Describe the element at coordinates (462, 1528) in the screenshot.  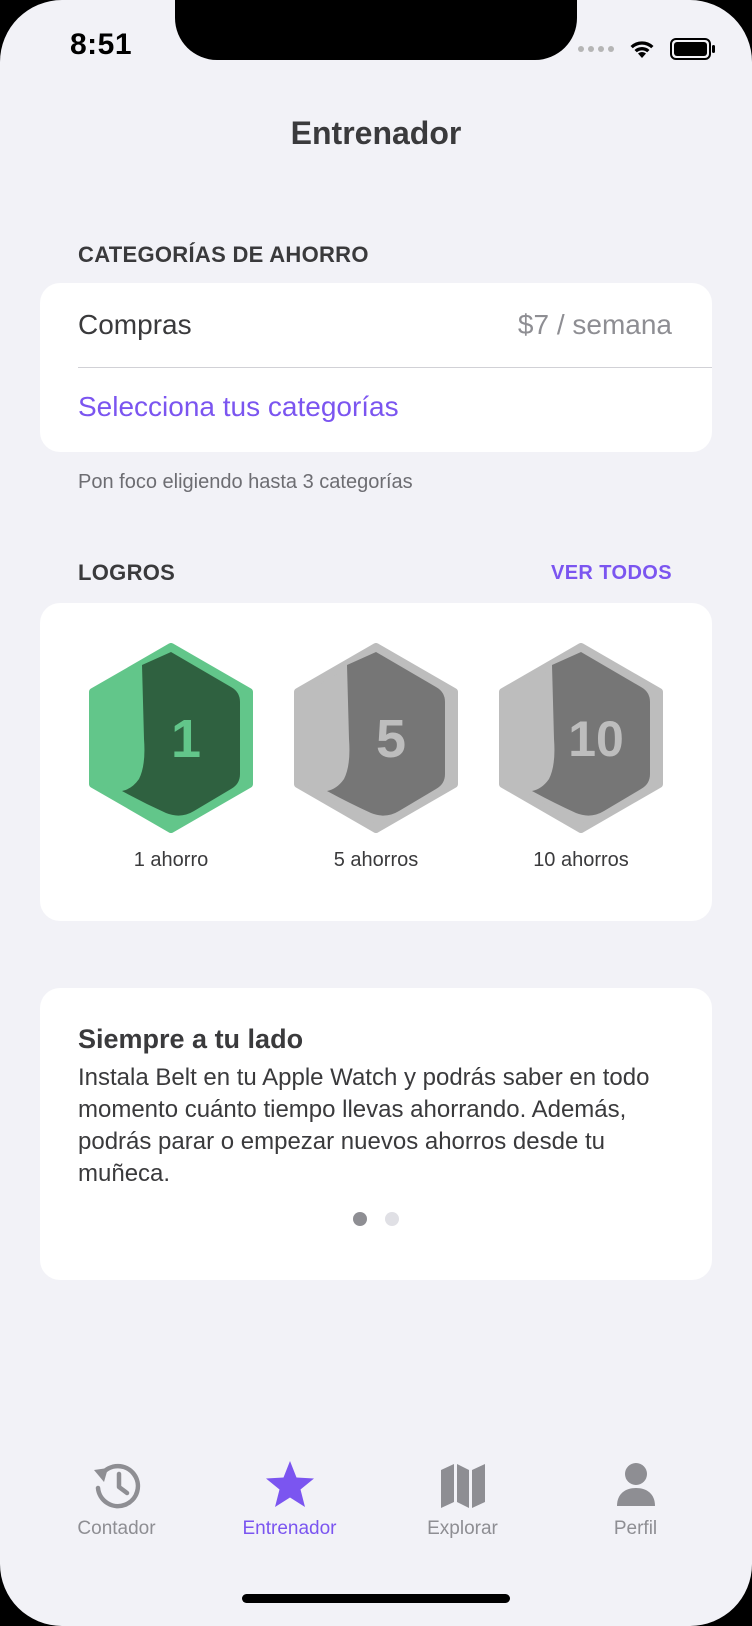
I see `tab-label: Explorar` at that location.